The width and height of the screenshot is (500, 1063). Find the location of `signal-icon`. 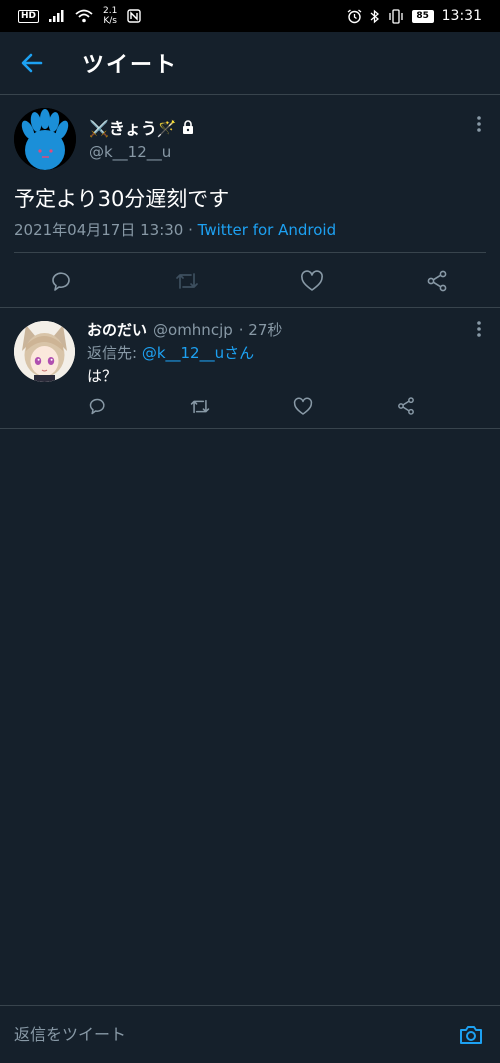

signal-icon is located at coordinates (56, 16).